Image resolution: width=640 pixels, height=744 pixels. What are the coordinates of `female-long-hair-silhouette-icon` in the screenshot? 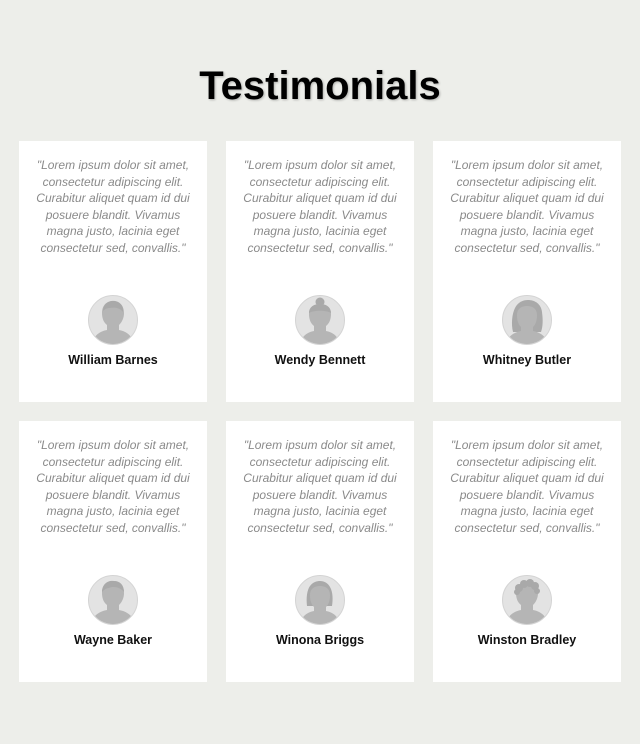 It's located at (527, 320).